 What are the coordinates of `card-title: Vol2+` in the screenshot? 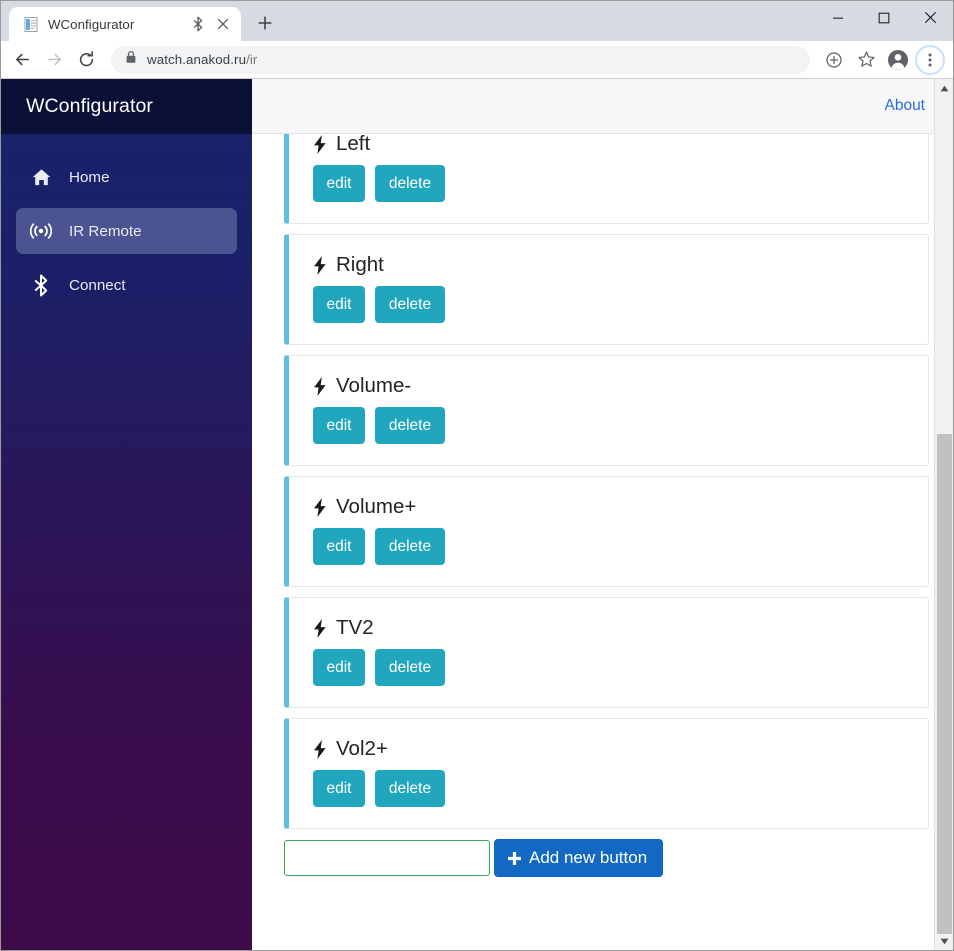 It's located at (610, 749).